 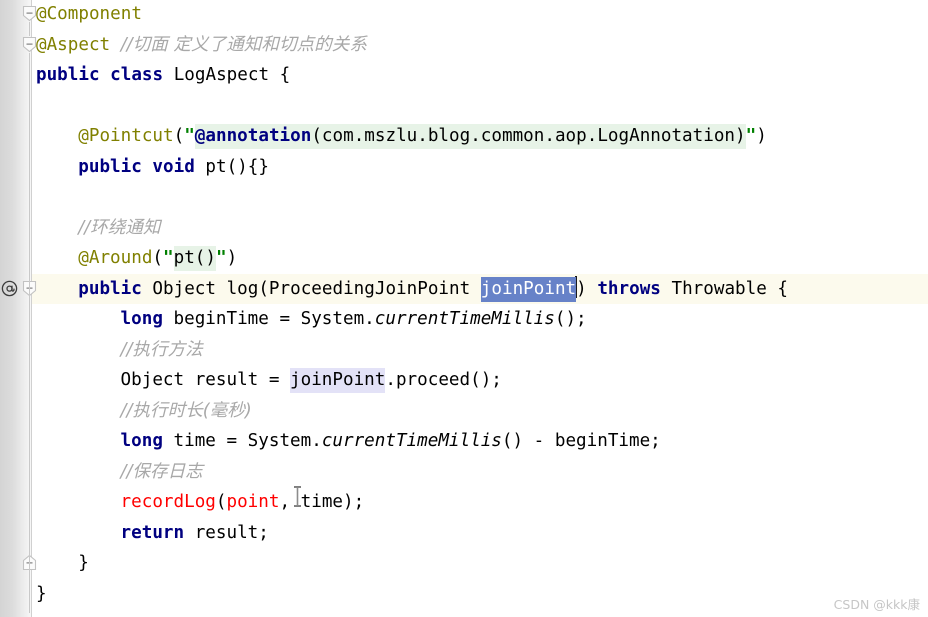 I want to click on code-token: //执行方法, so click(x=161, y=349).